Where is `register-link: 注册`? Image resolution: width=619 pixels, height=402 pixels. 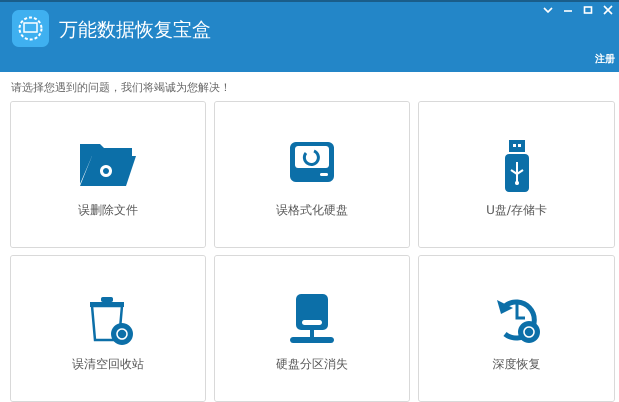 register-link: 注册 is located at coordinates (605, 59).